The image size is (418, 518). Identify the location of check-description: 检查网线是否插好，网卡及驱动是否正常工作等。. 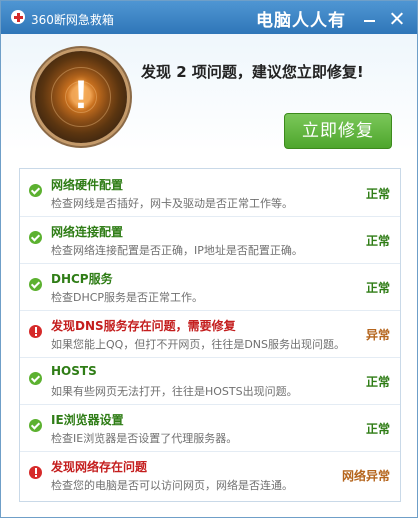
(172, 203).